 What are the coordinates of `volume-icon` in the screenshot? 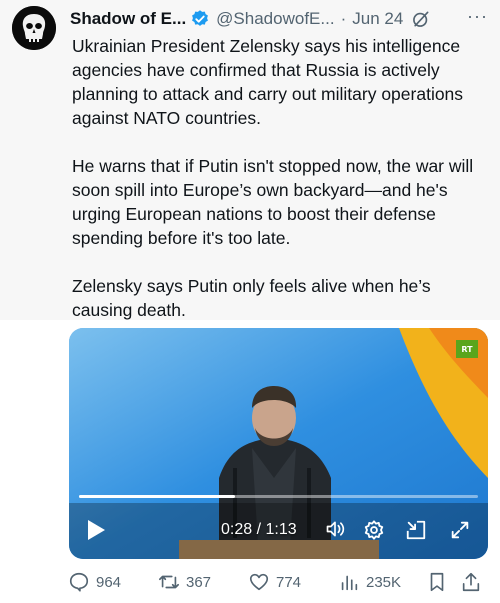 It's located at (335, 529).